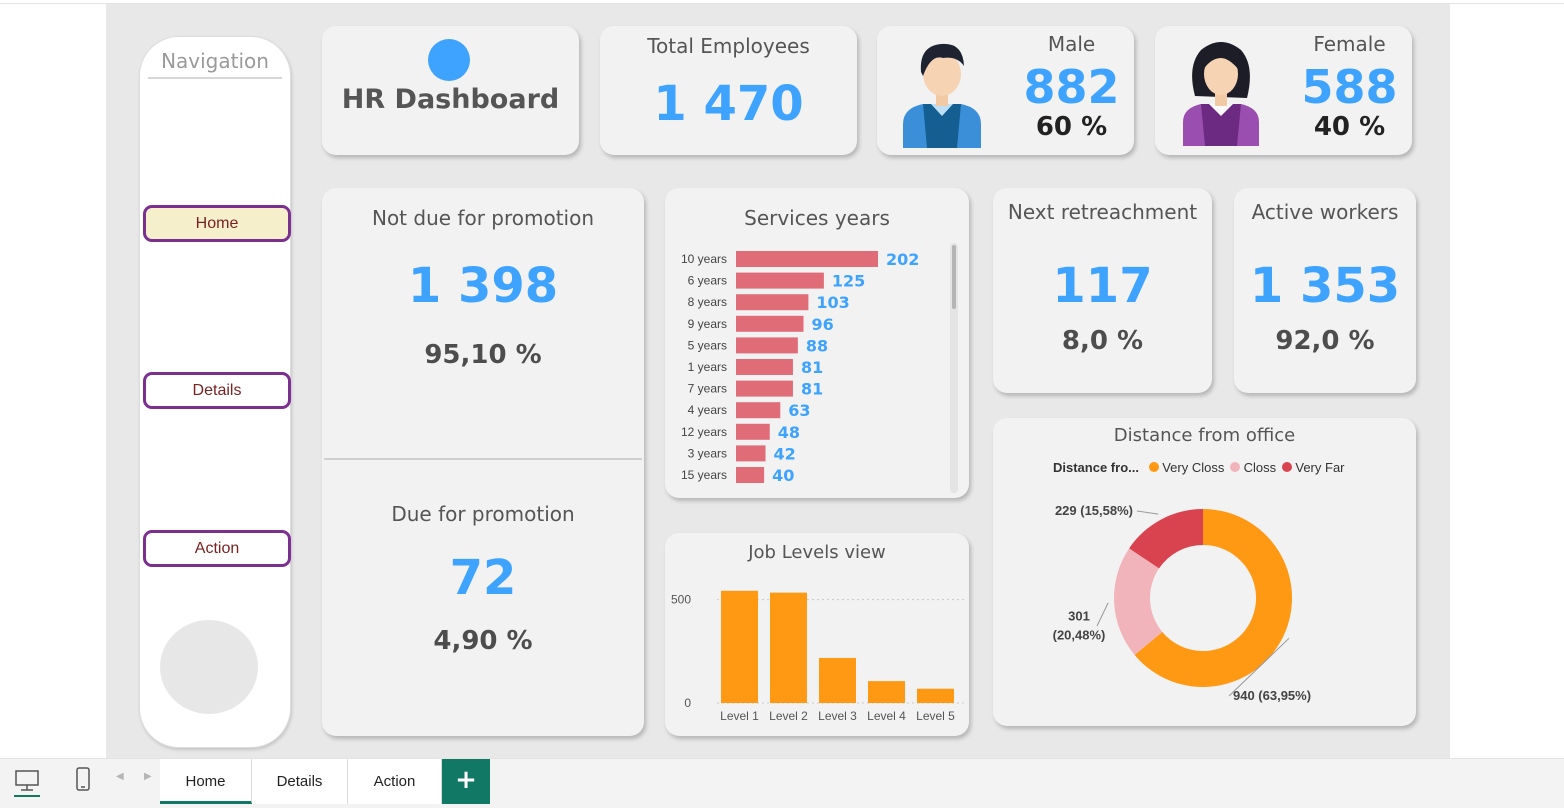 This screenshot has width=1564, height=808. What do you see at coordinates (1102, 212) in the screenshot?
I see `retirement-label: Next retreachment` at bounding box center [1102, 212].